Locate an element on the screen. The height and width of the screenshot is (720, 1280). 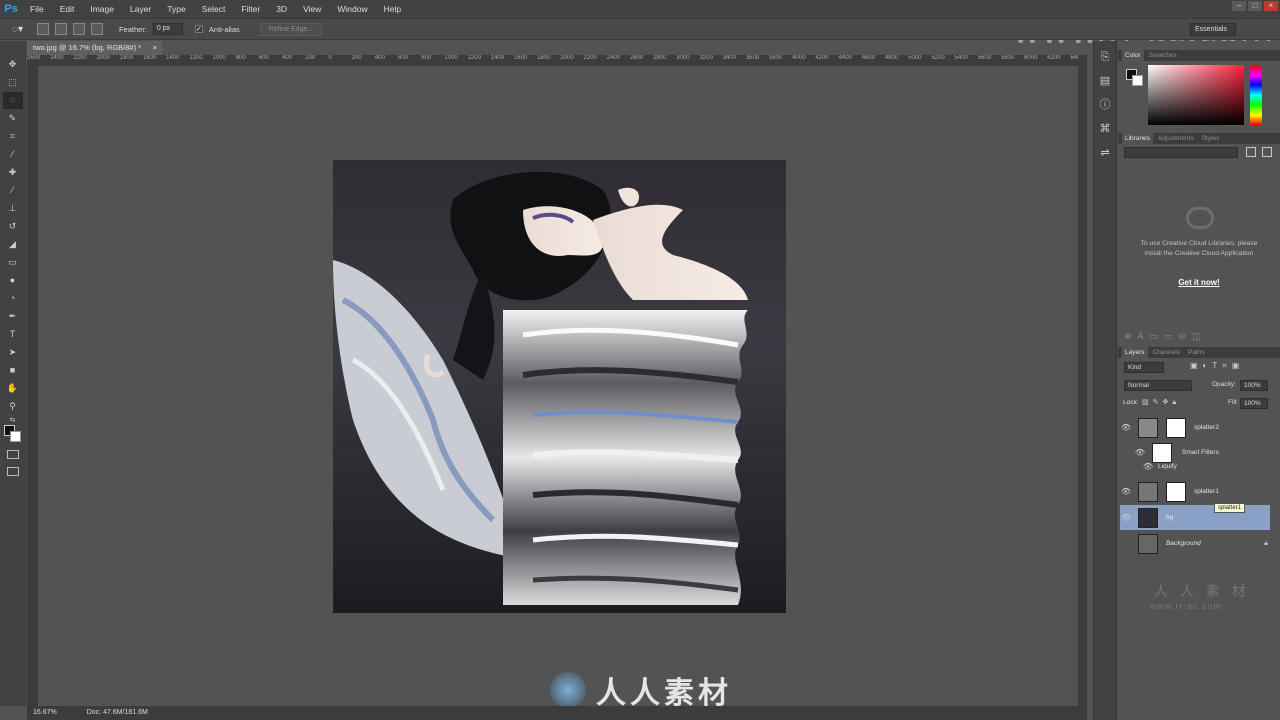
color-picker-field is located at coordinates (1196, 95).